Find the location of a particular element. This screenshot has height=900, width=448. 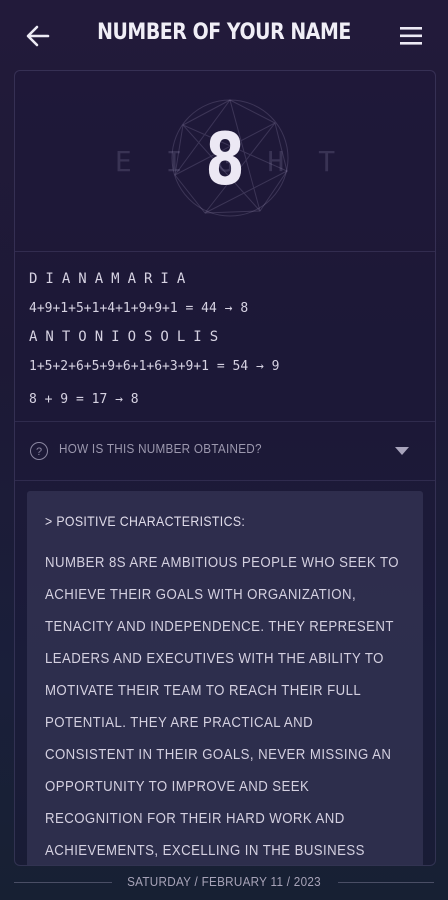

date-footer: SATURDAY / FEBRUARY 11 / 2023 is located at coordinates (224, 882).